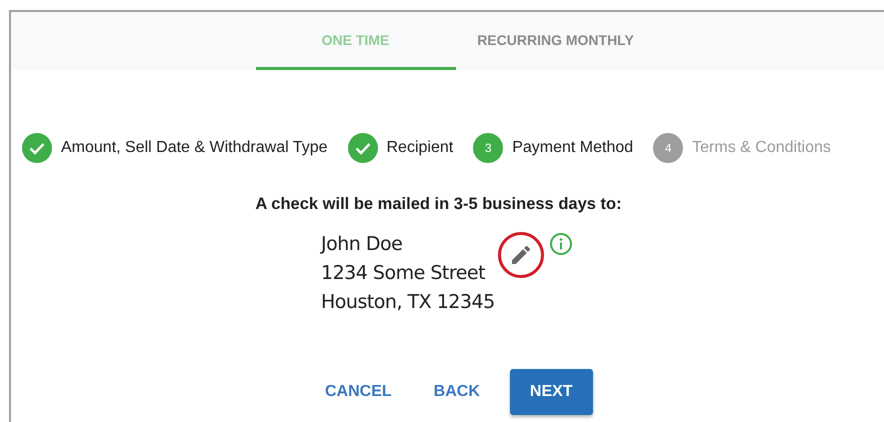 Image resolution: width=884 pixels, height=422 pixels. Describe the element at coordinates (488, 148) in the screenshot. I see `step-number: 3` at that location.